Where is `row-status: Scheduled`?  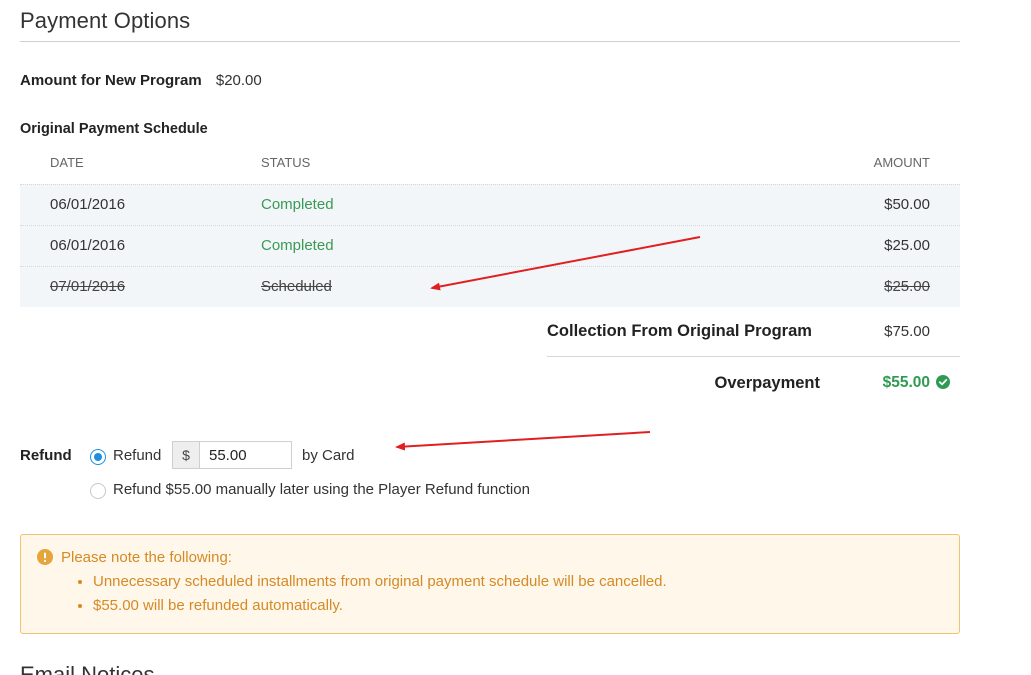 row-status: Scheduled is located at coordinates (296, 286).